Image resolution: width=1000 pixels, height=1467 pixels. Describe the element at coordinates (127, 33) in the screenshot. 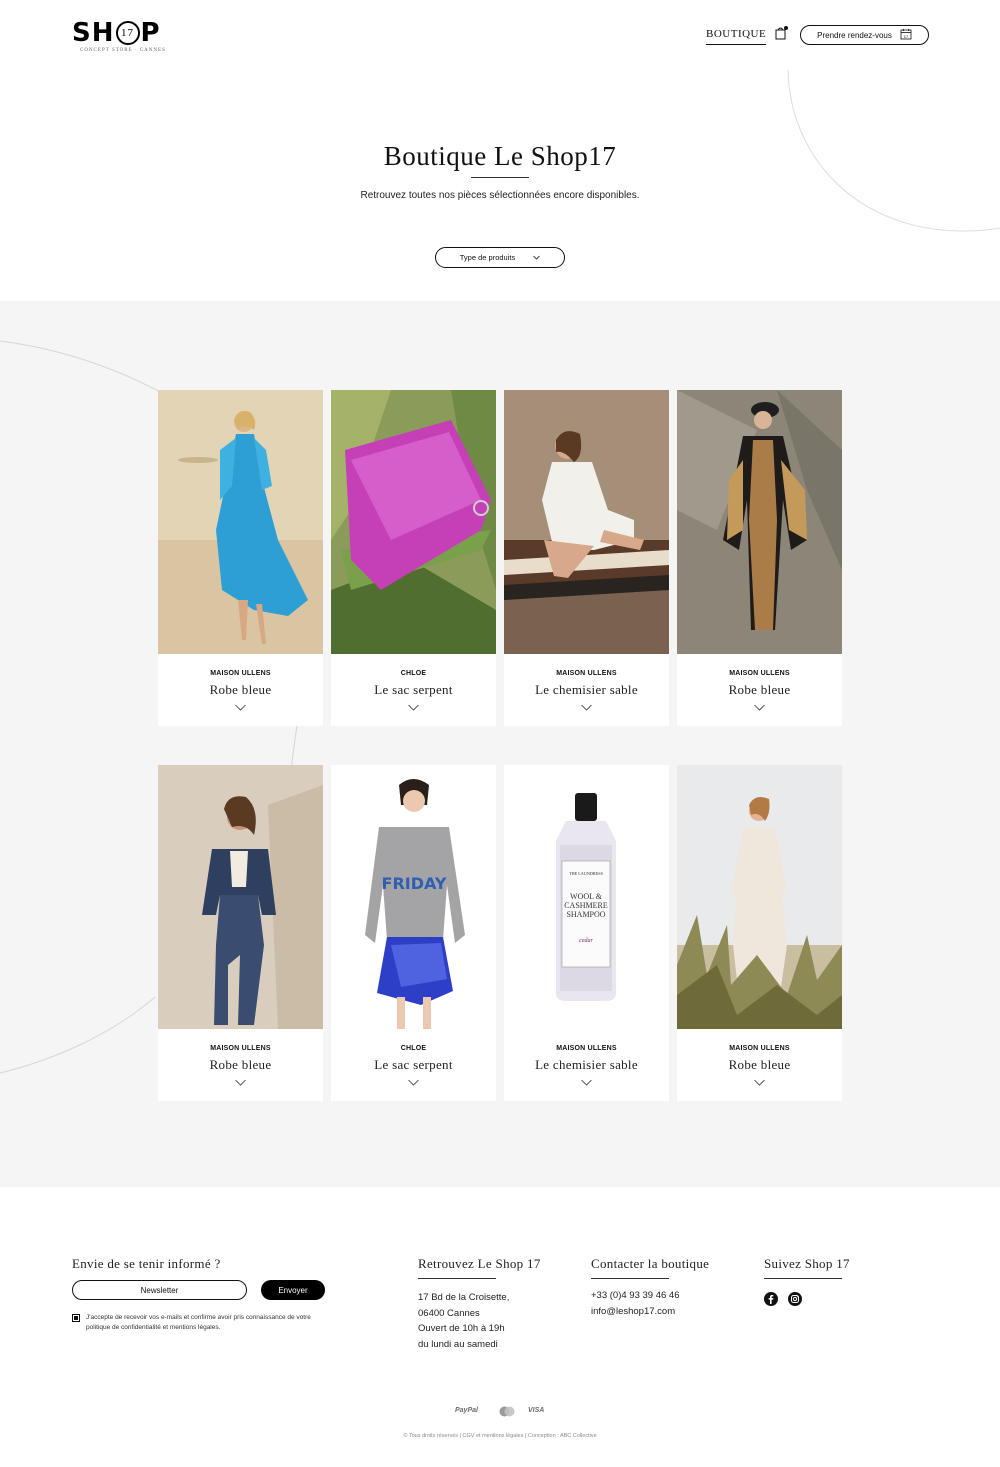

I see `logo-circle-17: 17` at that location.